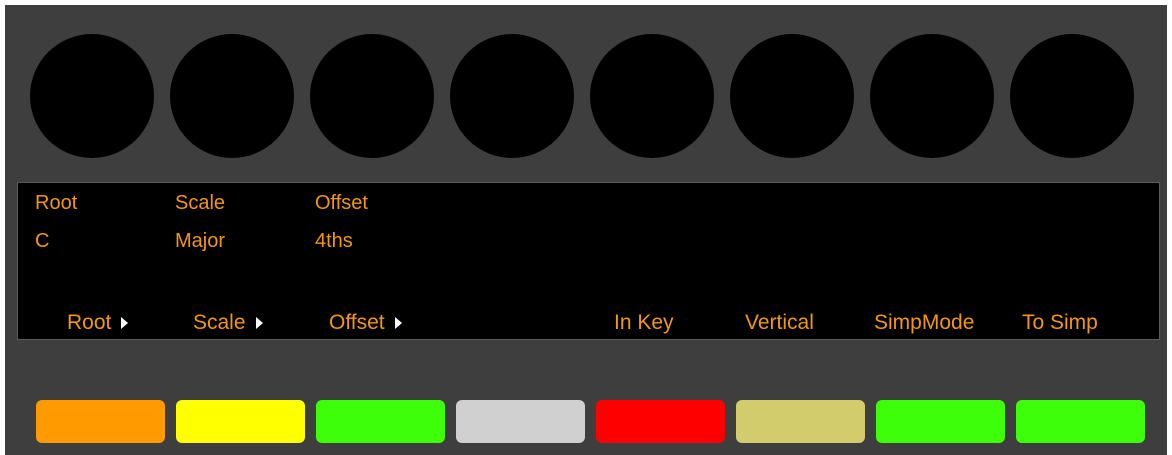 Image resolution: width=1172 pixels, height=455 pixels. I want to click on param-name-root: Root, so click(56, 203).